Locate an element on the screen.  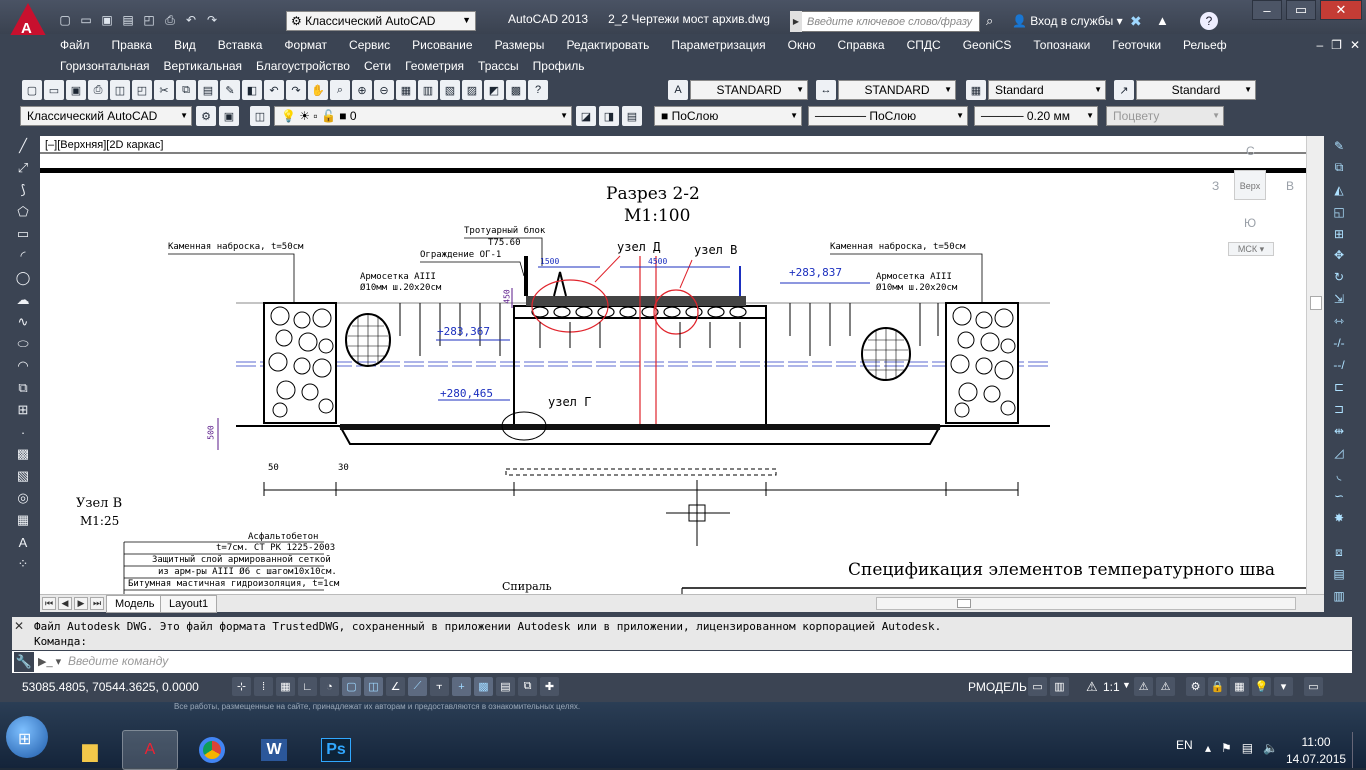
lock-icon: 🔒 is located at coordinates (1217, 686).